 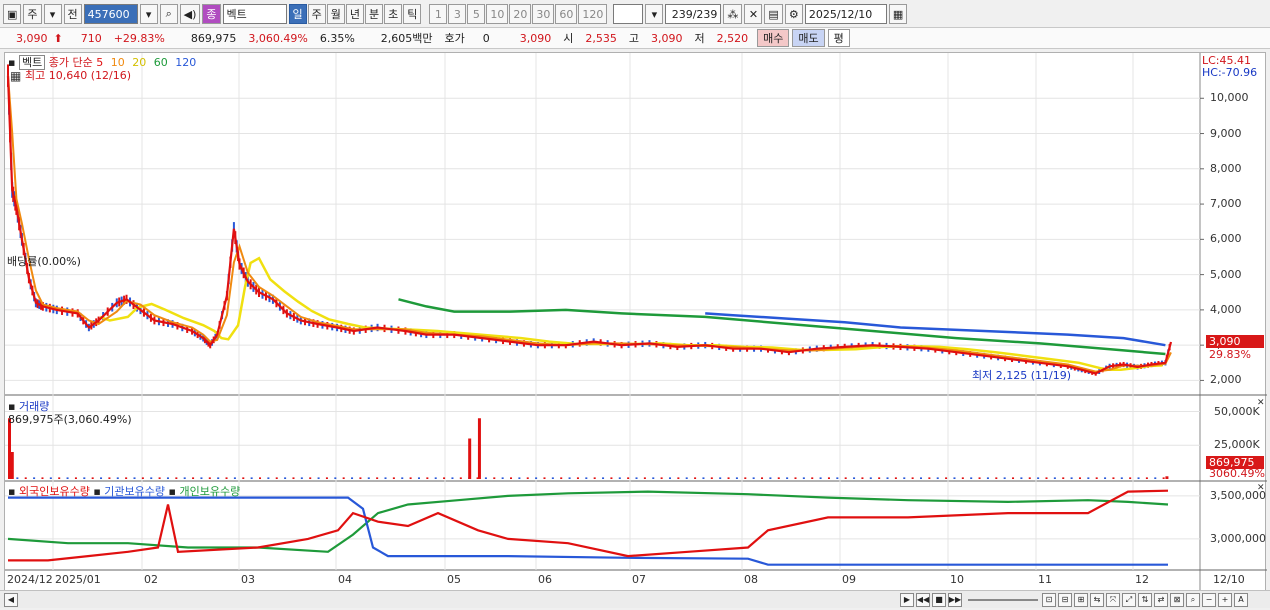 What do you see at coordinates (1225, 599) in the screenshot?
I see `plus-icon: +` at bounding box center [1225, 599].